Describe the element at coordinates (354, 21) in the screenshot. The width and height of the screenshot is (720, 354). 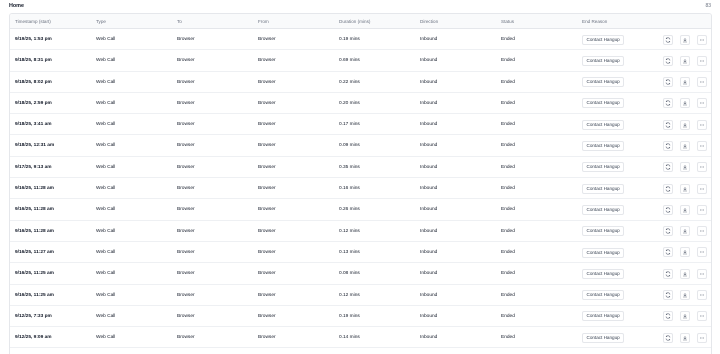
I see `column-header-duration: Duration (mins)` at that location.